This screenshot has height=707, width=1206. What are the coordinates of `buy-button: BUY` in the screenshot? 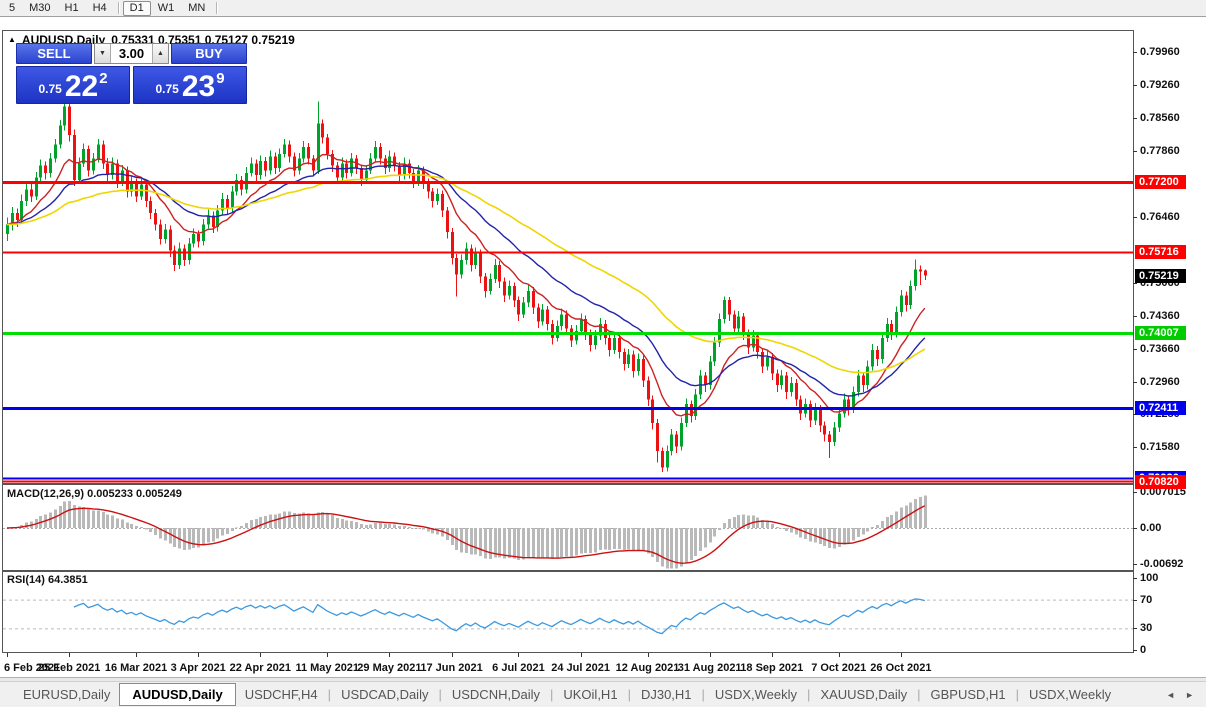 It's located at (209, 53).